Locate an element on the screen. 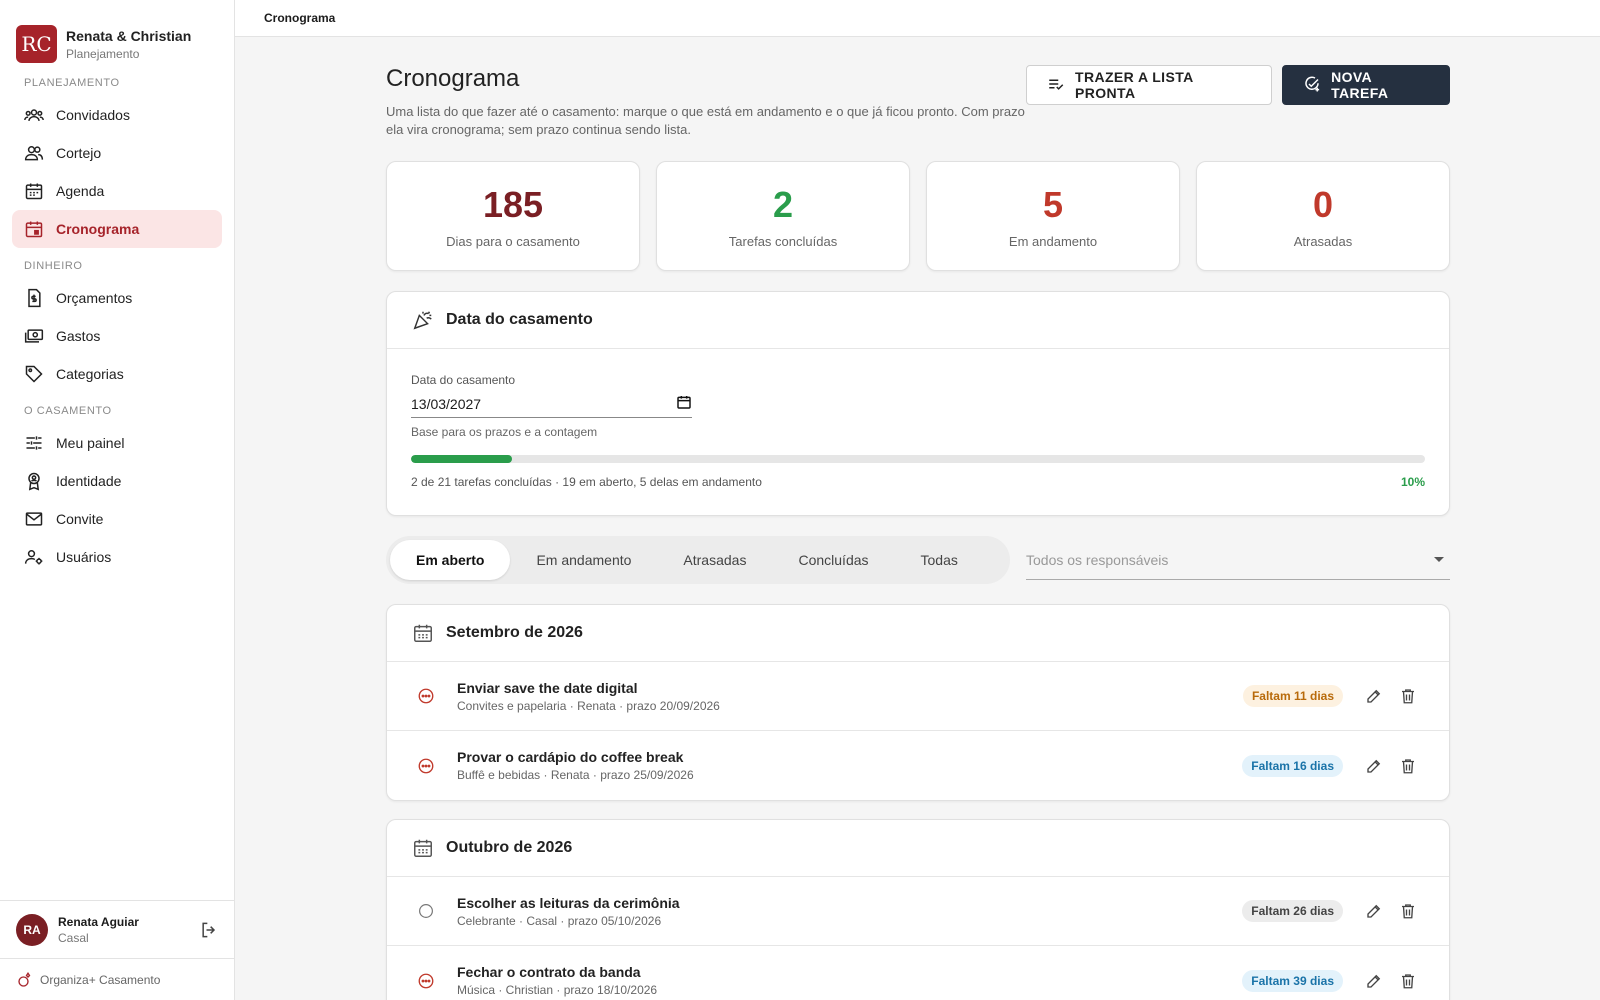 This screenshot has width=1600, height=1000. sidebar-item-identidade: Identidade is located at coordinates (117, 481).